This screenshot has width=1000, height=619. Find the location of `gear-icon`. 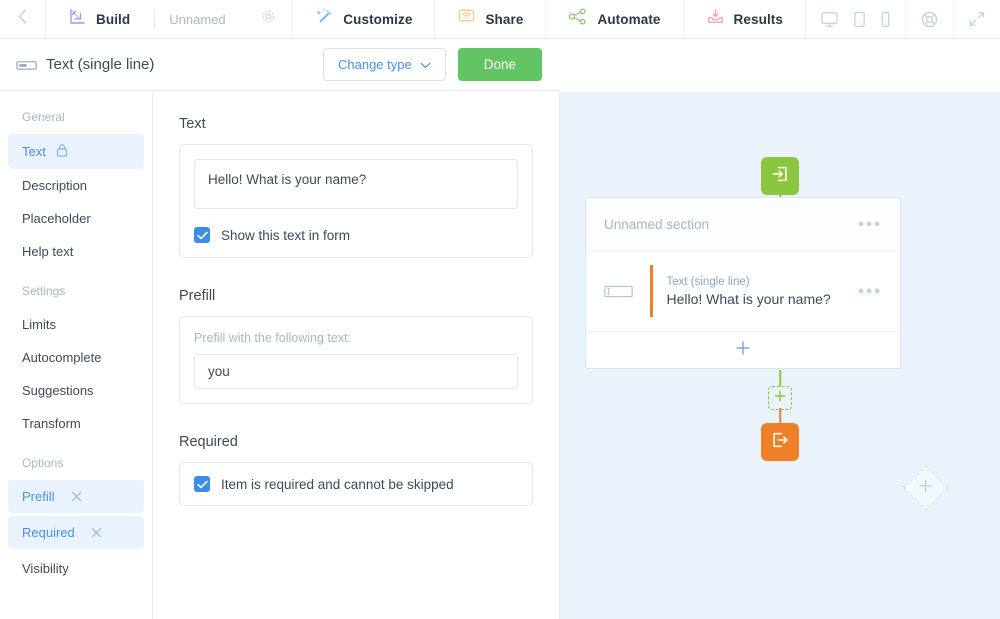

gear-icon is located at coordinates (268, 19).